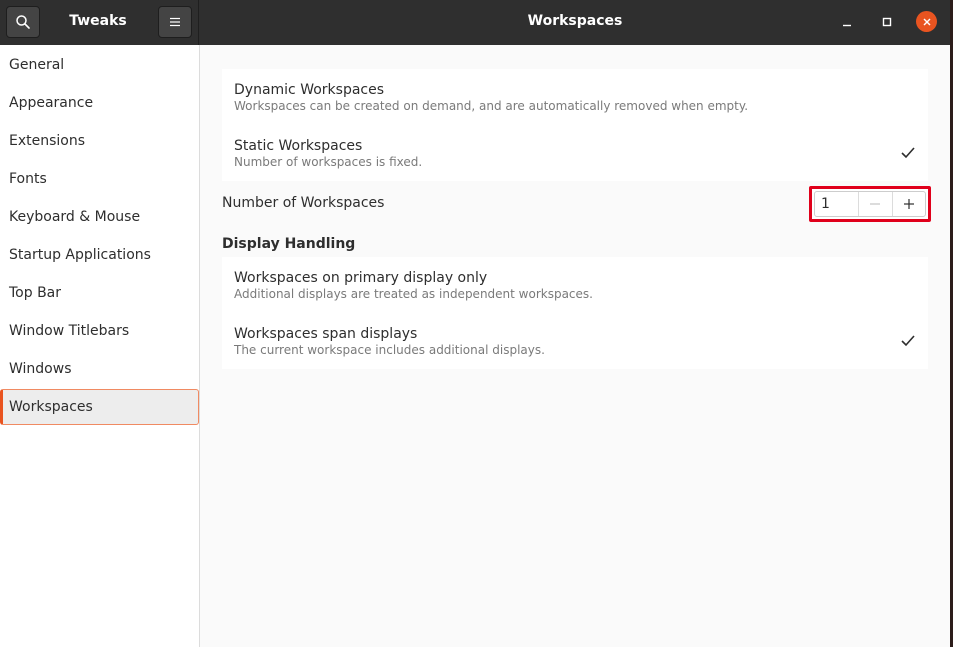 This screenshot has width=953, height=647. I want to click on sidebar-item-keyboard-mouse: Keyboard & Mouse, so click(99, 217).